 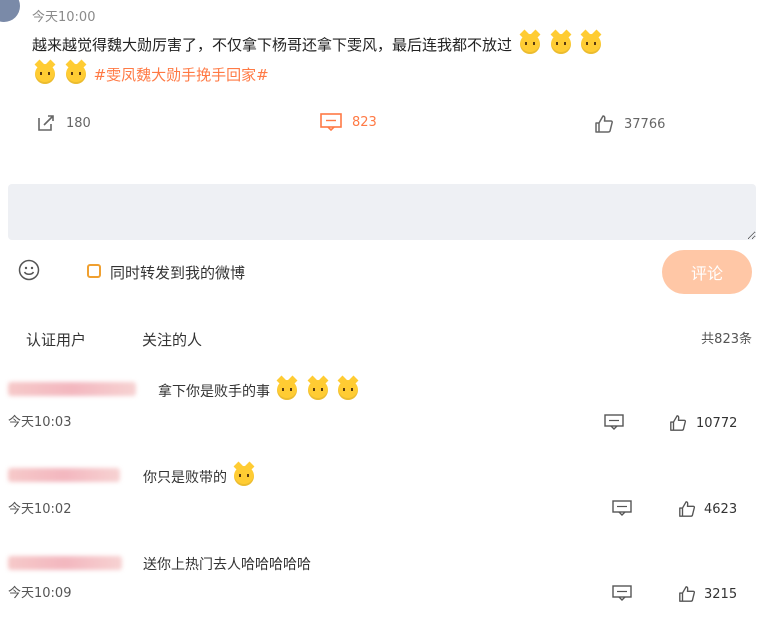 What do you see at coordinates (726, 339) in the screenshot?
I see `comment-total: 共823条` at bounding box center [726, 339].